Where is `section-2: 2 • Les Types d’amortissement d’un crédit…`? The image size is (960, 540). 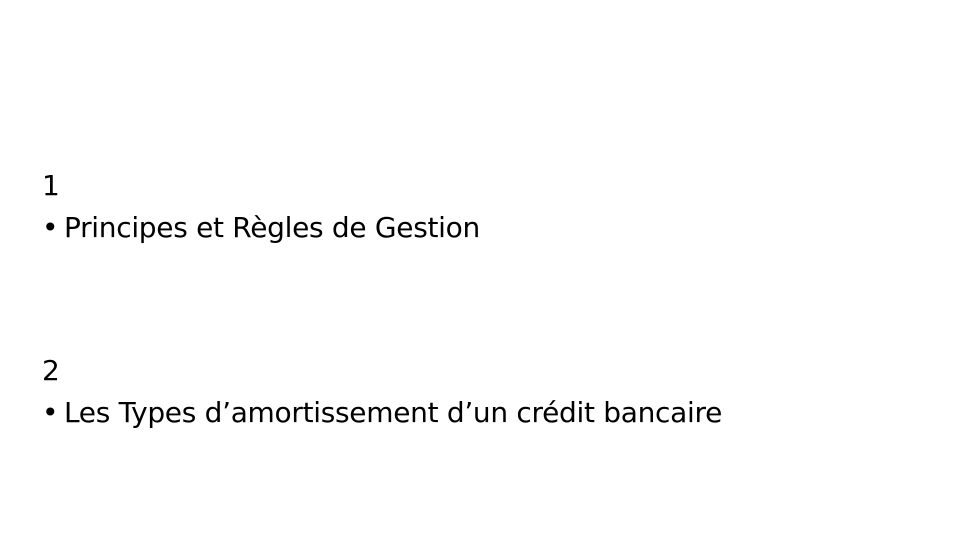
section-2: 2 • Les Types d’amortissement d’un crédit… is located at coordinates (382, 393).